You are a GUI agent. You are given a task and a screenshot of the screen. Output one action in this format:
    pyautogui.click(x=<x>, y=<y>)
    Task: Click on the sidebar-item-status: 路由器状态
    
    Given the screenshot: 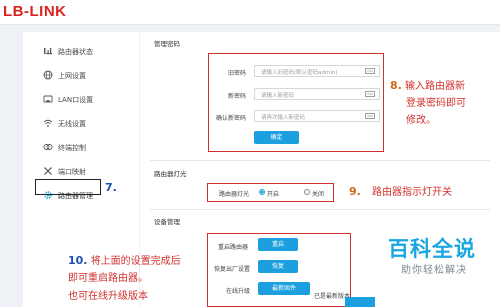 What is the action you would take?
    pyautogui.click(x=81, y=51)
    